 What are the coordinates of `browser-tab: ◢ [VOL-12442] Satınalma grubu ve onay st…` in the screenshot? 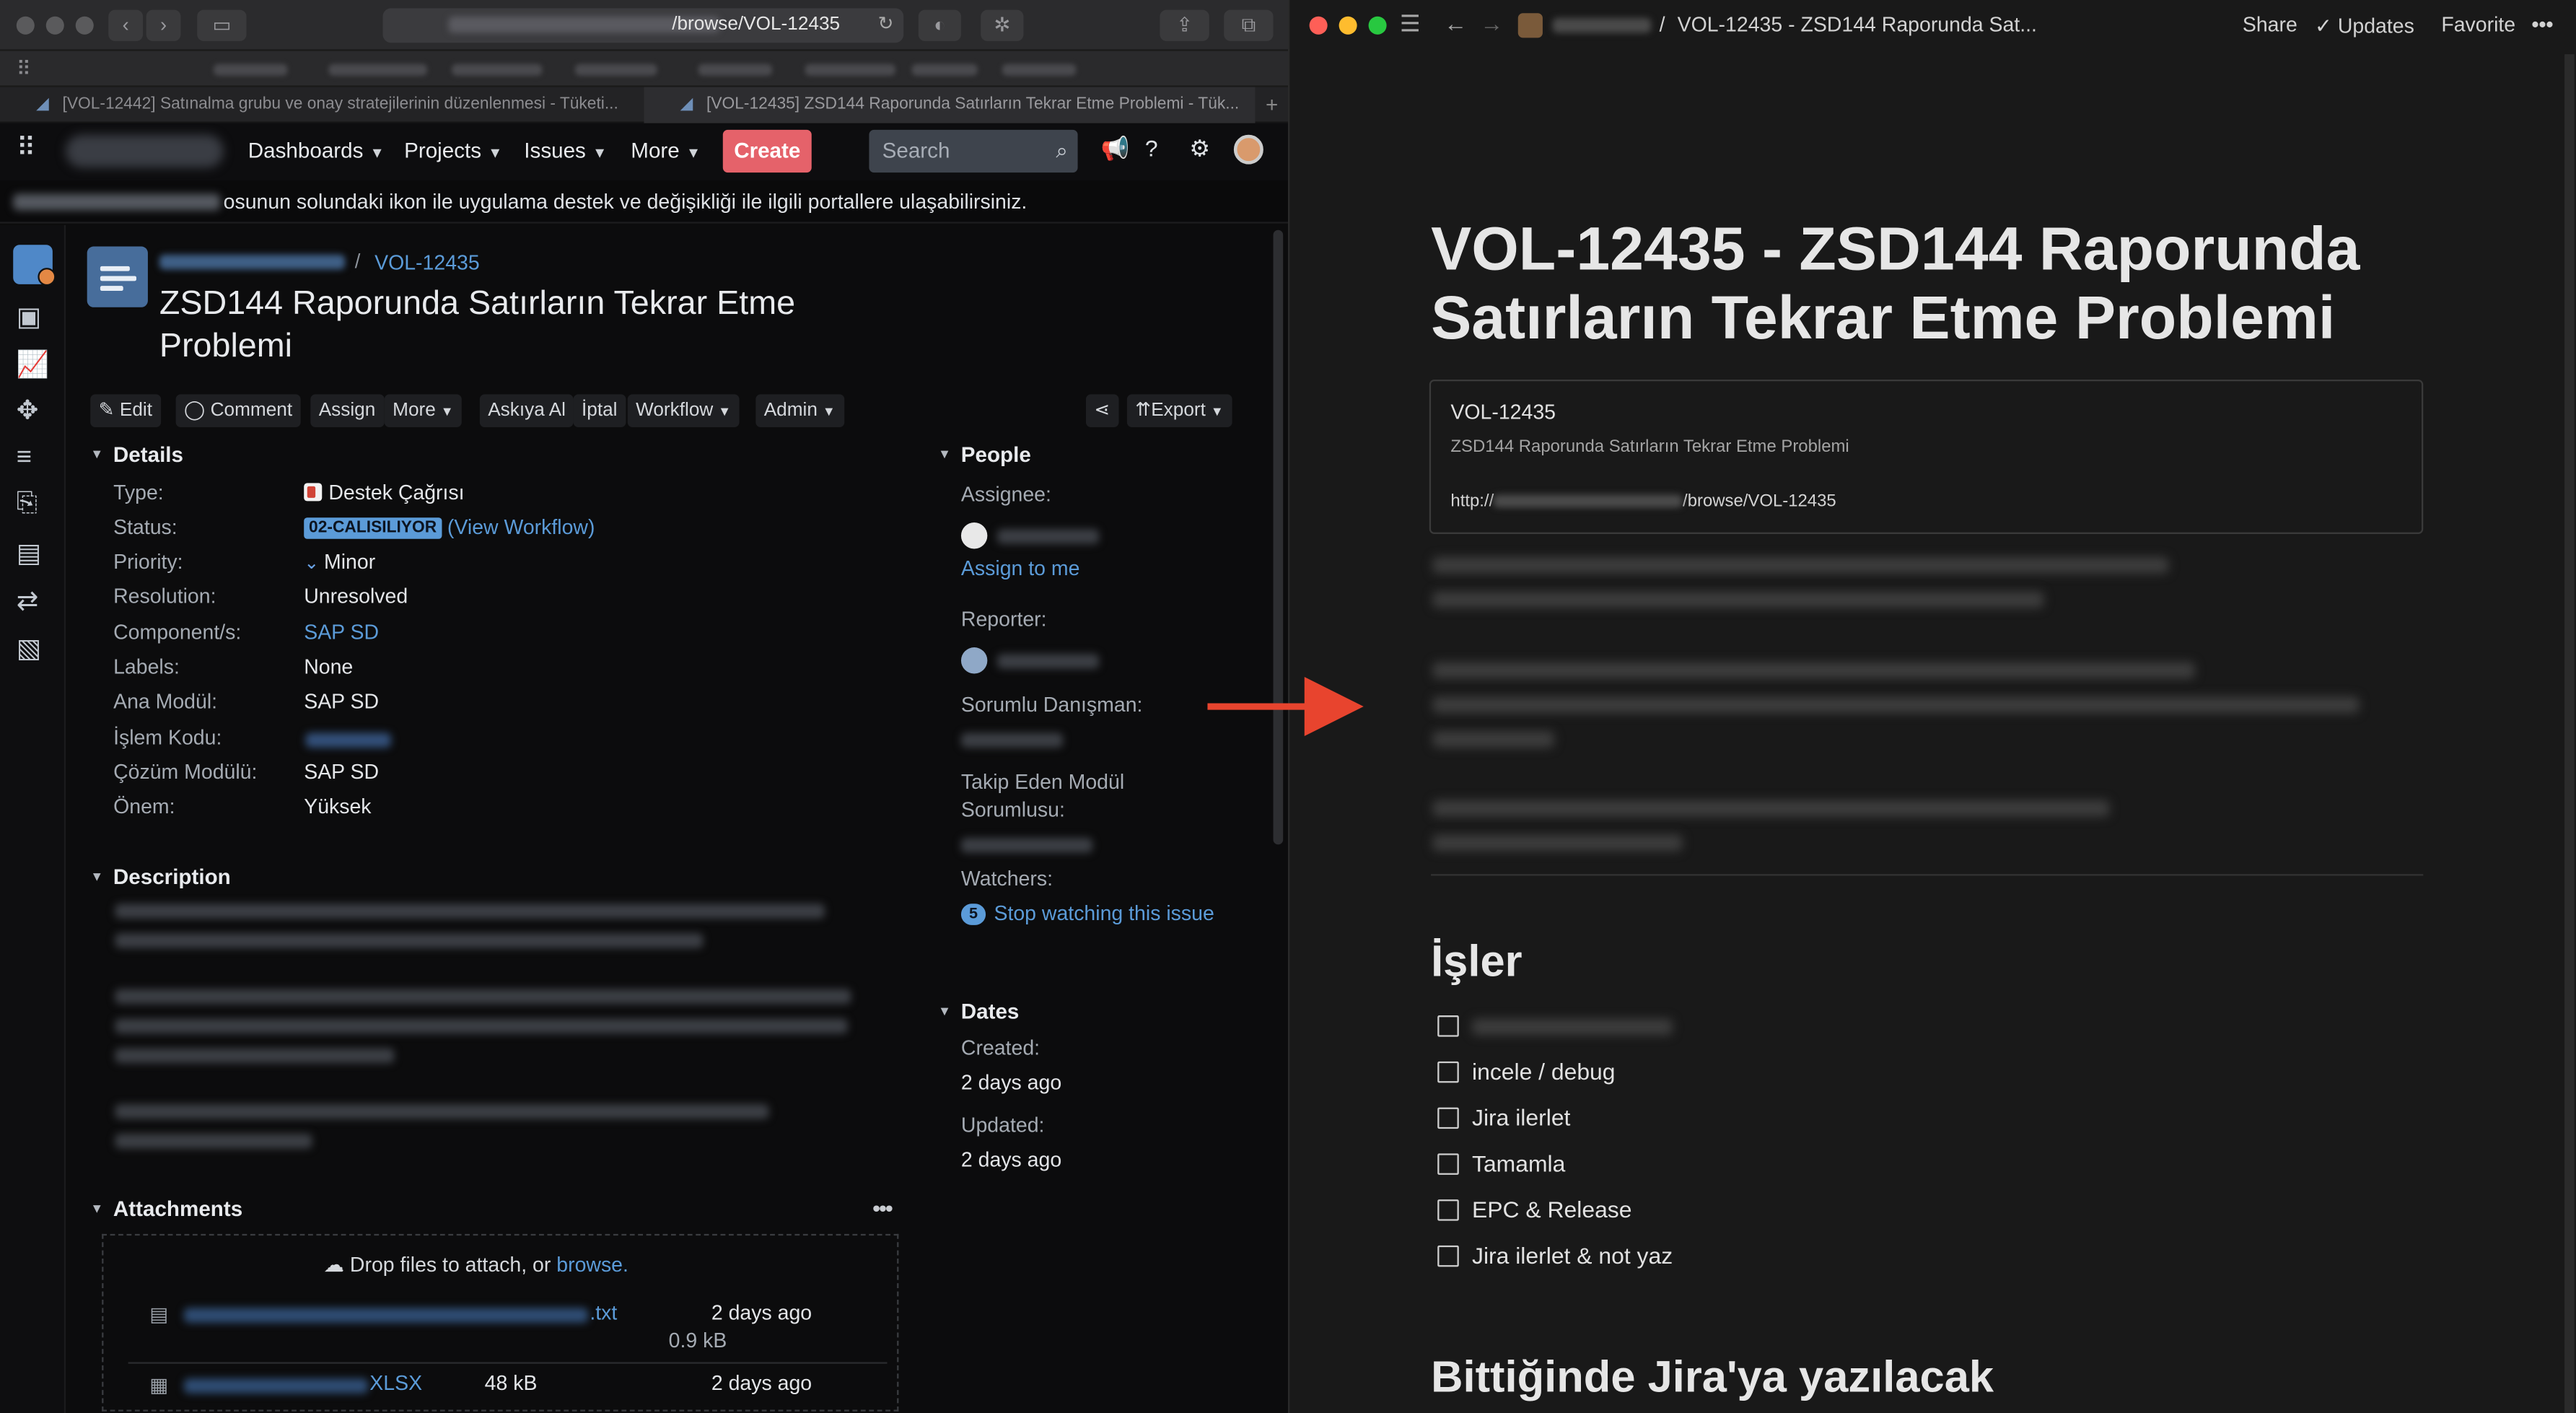 It's located at (320, 105).